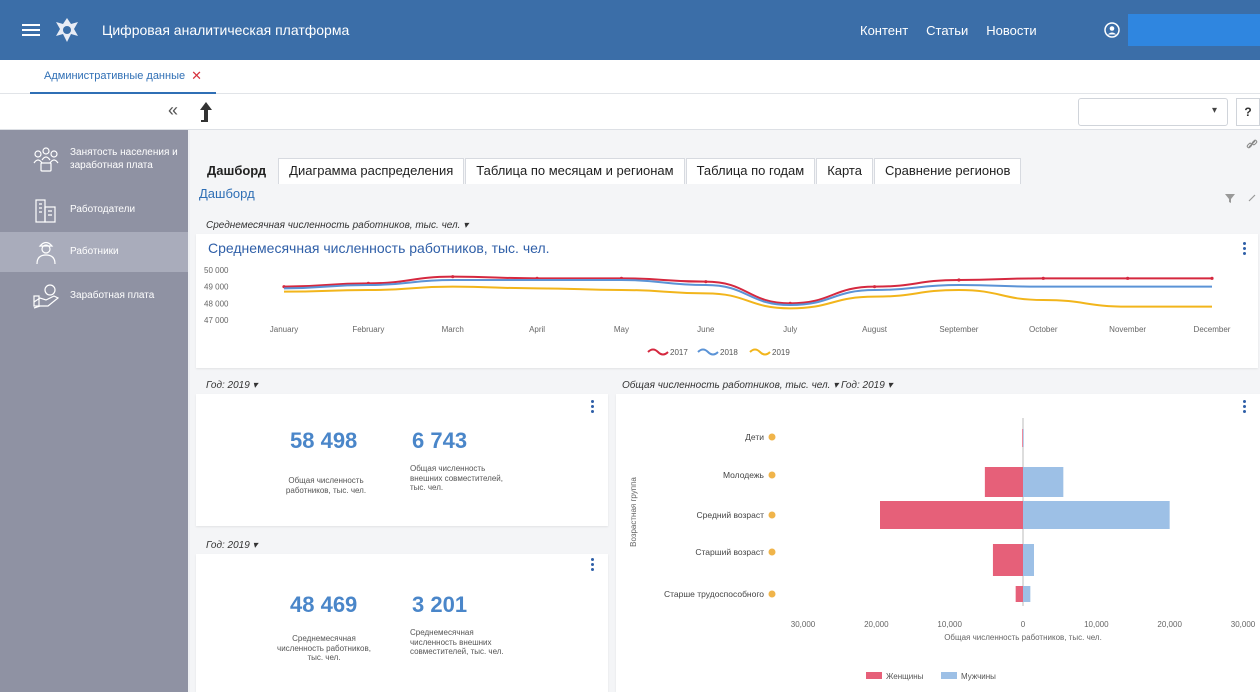 Image resolution: width=1260 pixels, height=692 pixels. What do you see at coordinates (173, 110) in the screenshot?
I see `collapse-sidebar-button: «` at bounding box center [173, 110].